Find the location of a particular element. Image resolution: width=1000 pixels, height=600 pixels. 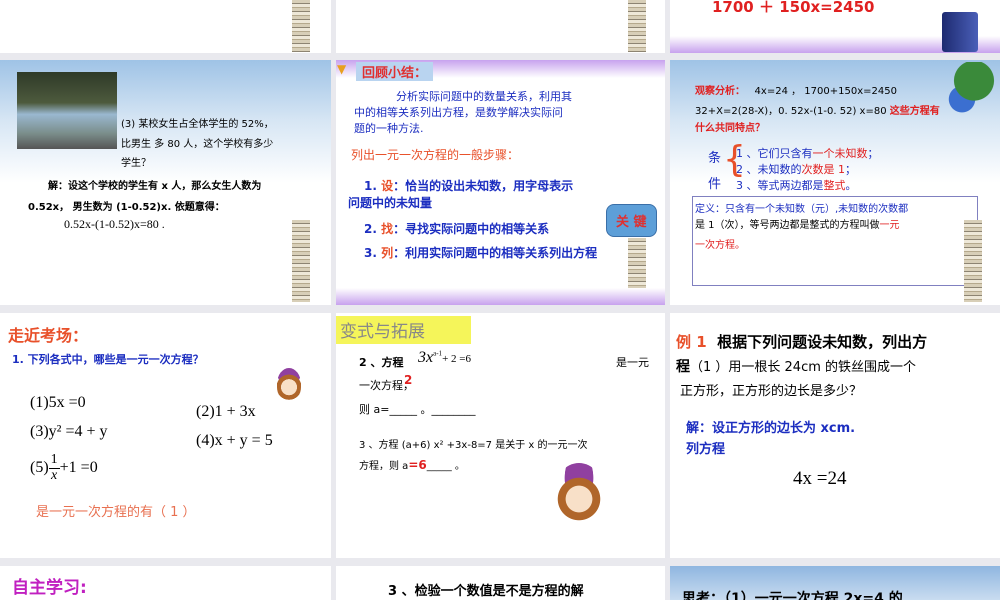

question: 1. 下列各式中，哪些是一元一次方程？ is located at coordinates (108, 359).